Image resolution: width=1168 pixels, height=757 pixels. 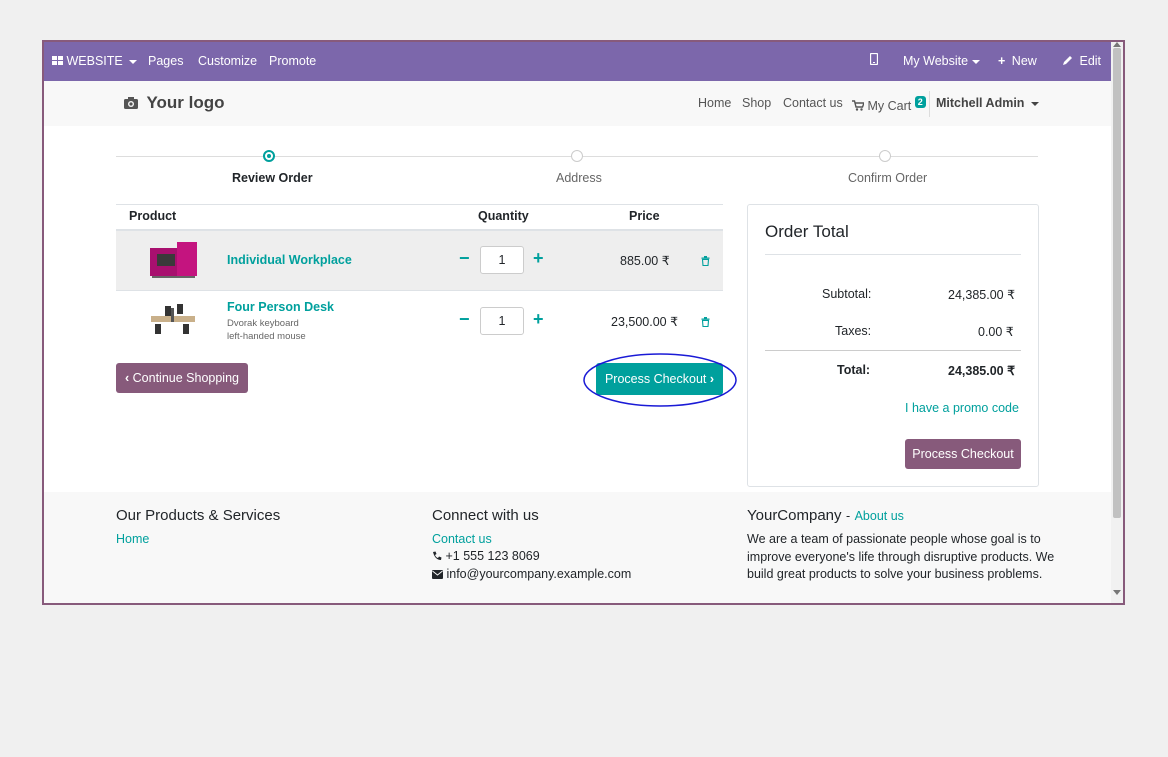 I want to click on line-price: 885.00 ₹, so click(x=645, y=261).